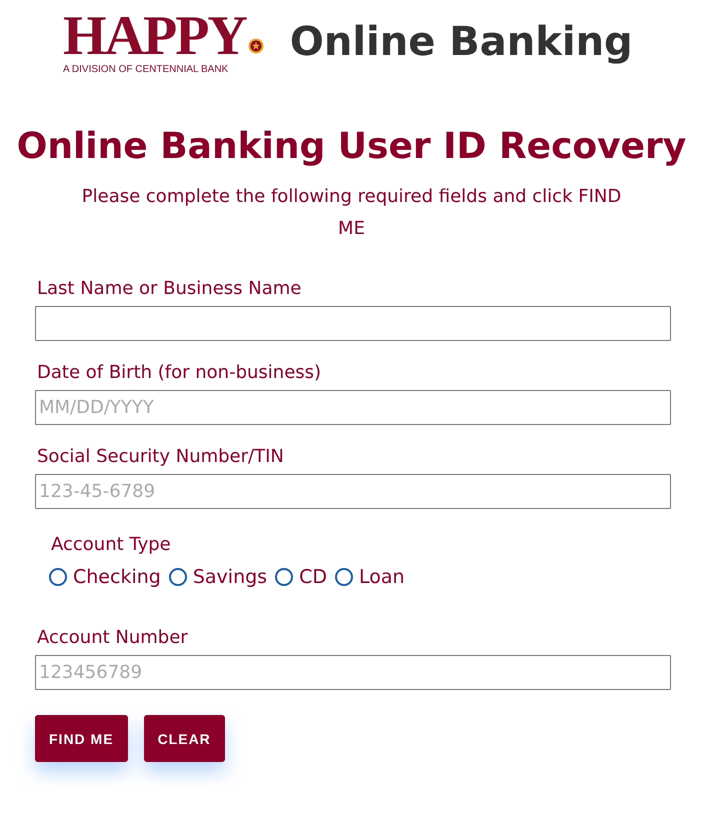 The width and height of the screenshot is (703, 827). Describe the element at coordinates (352, 147) in the screenshot. I see `page-title: Online Banking User ID Recovery` at that location.